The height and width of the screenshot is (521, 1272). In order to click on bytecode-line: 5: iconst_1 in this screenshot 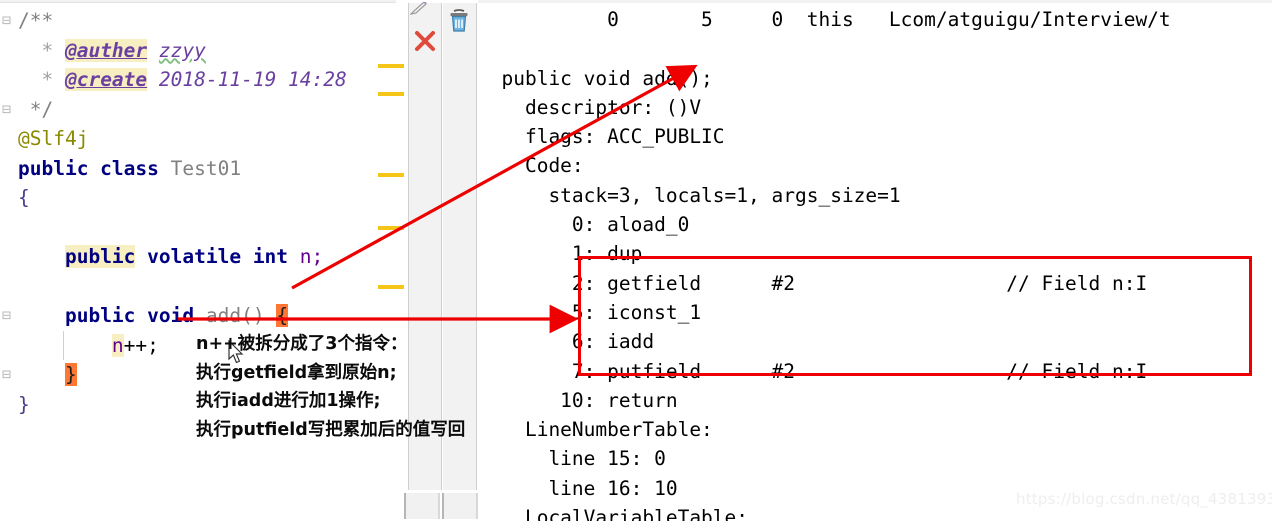, I will do `click(590, 312)`.